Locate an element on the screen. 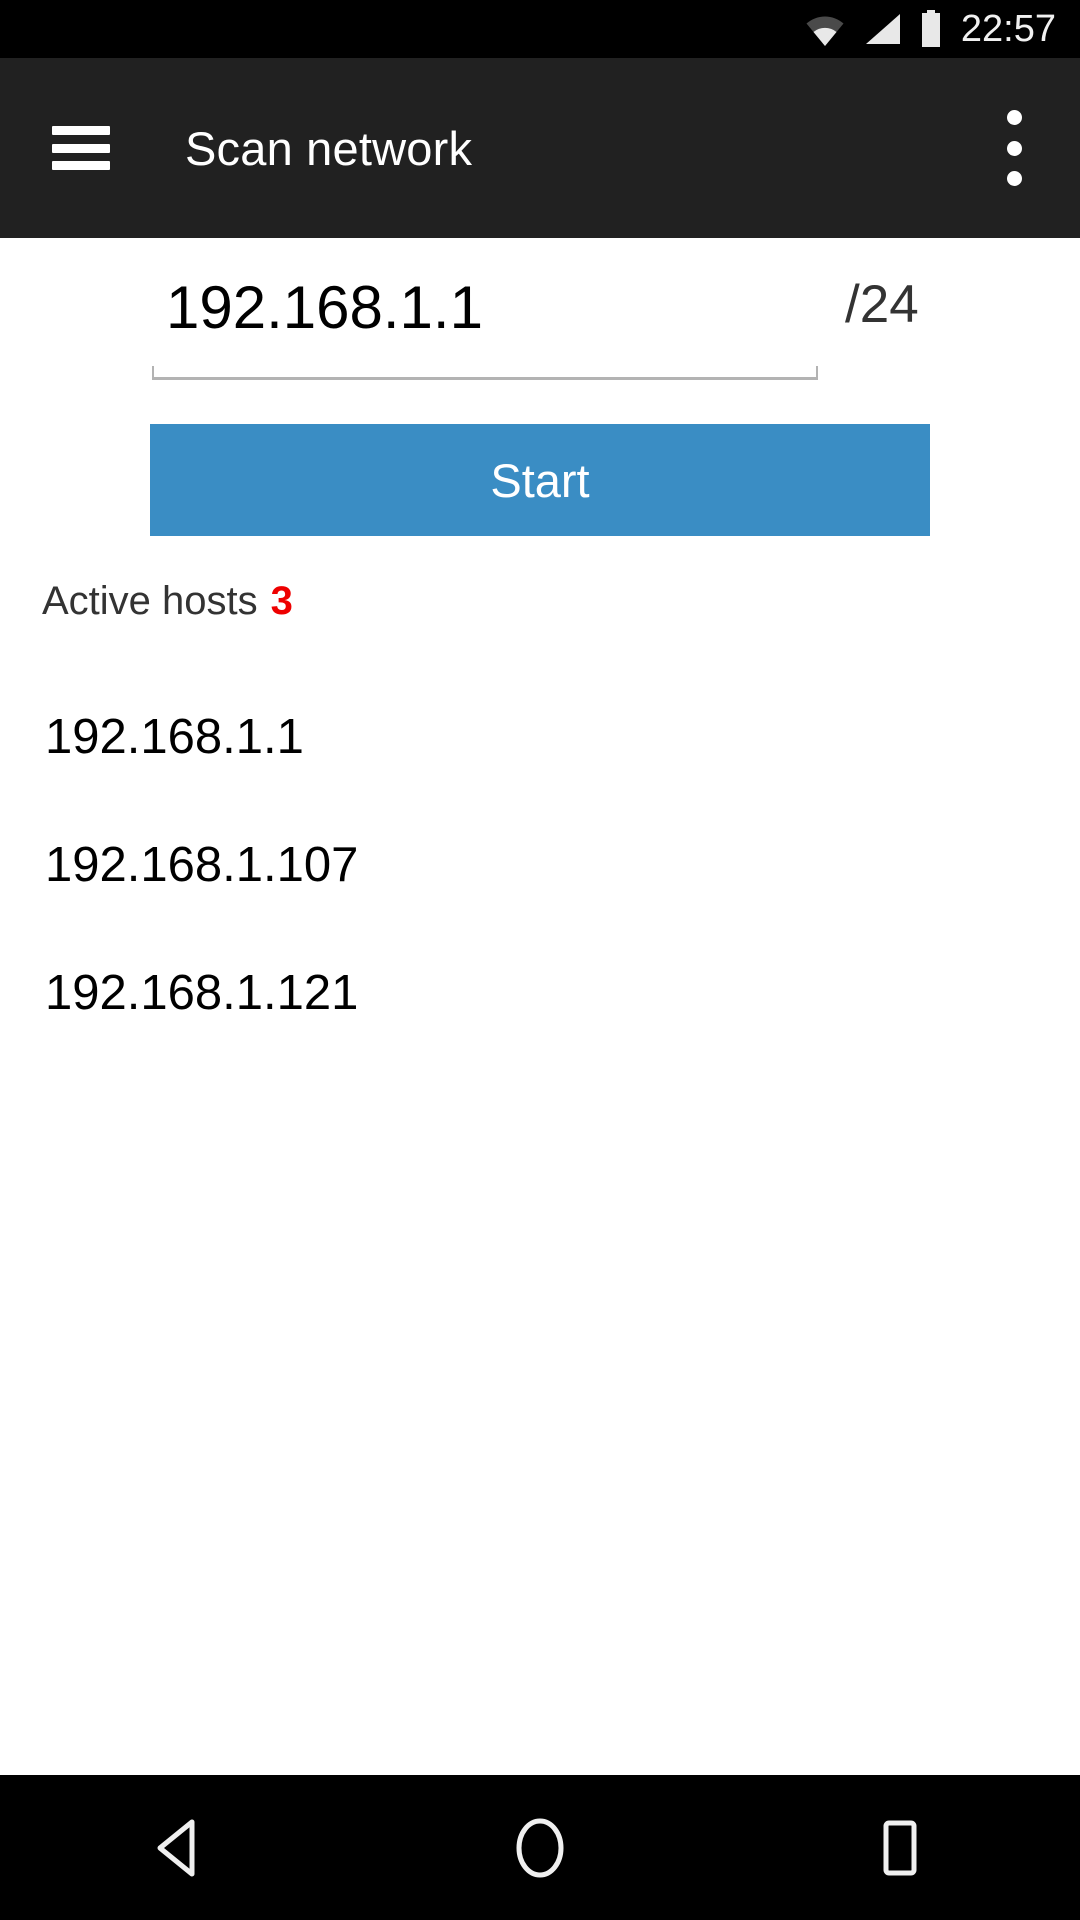 The image size is (1080, 1920). list-item: 192.168.1.1 is located at coordinates (540, 737).